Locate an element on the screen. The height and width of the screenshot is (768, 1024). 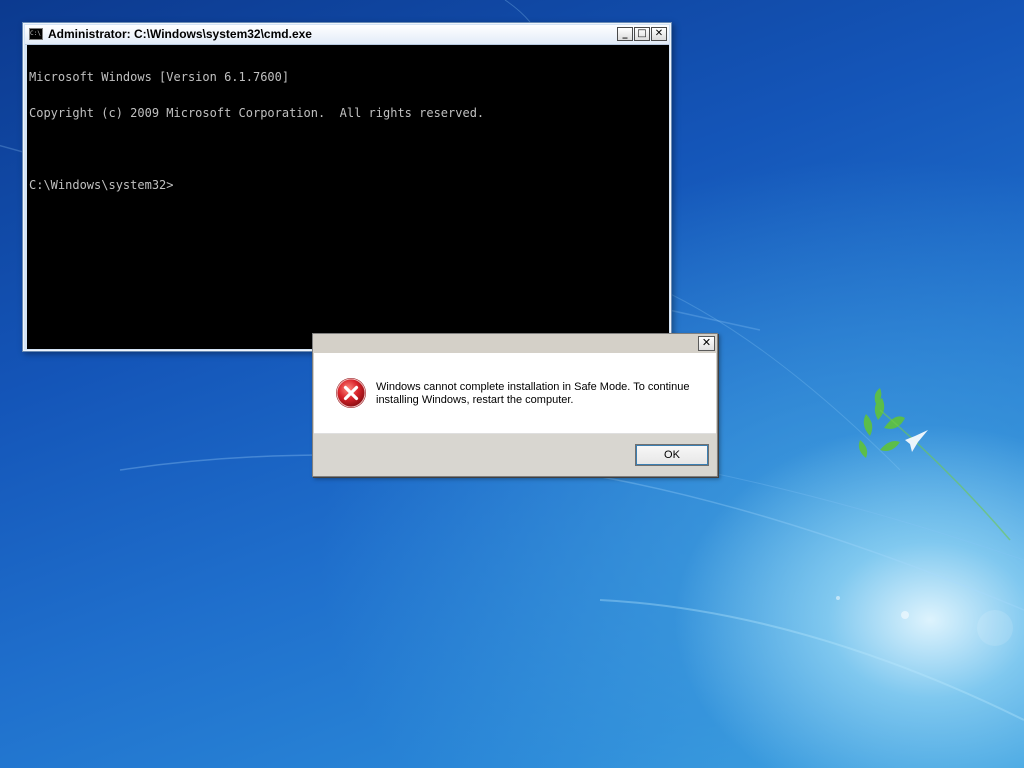
close-button: ✕ is located at coordinates (659, 34).